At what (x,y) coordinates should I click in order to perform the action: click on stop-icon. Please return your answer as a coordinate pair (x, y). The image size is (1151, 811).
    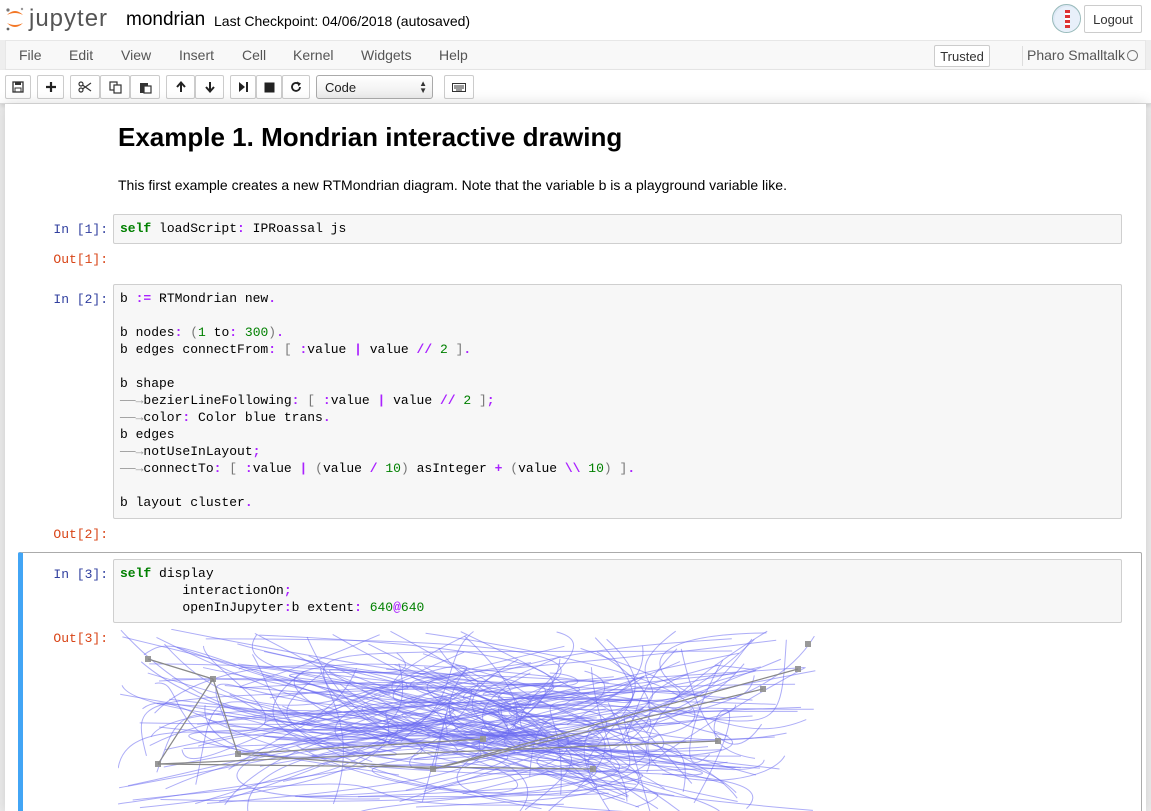
    Looking at the image, I should click on (269, 87).